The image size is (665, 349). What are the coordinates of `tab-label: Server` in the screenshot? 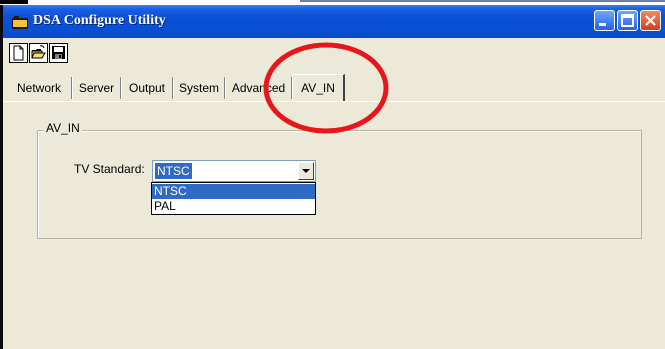 It's located at (96, 88).